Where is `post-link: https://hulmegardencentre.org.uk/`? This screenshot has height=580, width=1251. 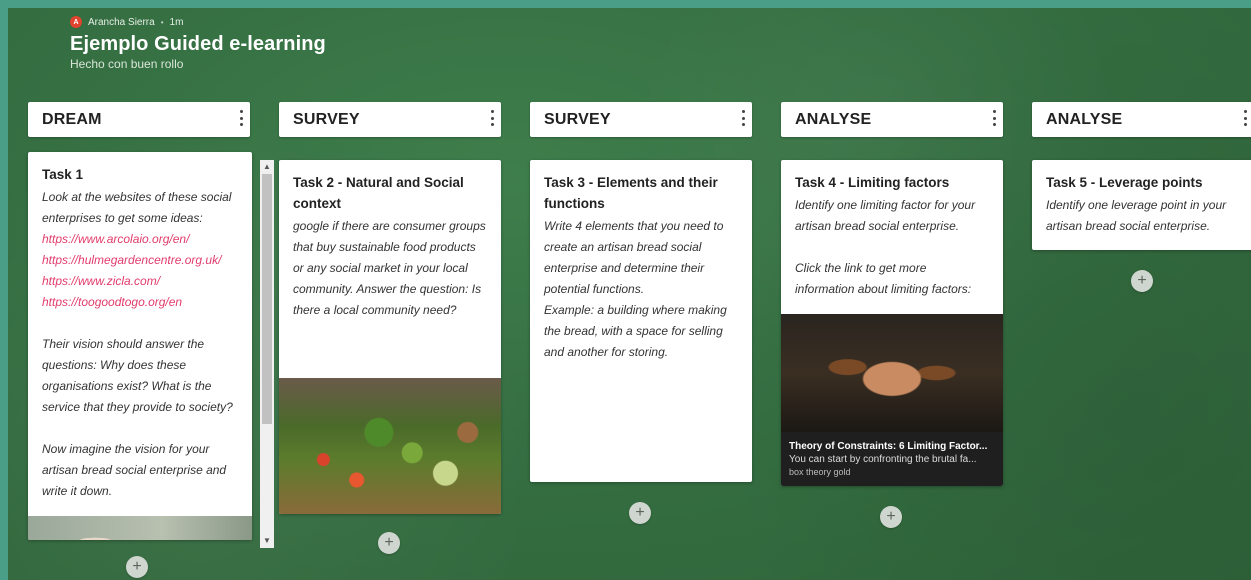
post-link: https://hulmegardencentre.org.uk/ is located at coordinates (140, 260).